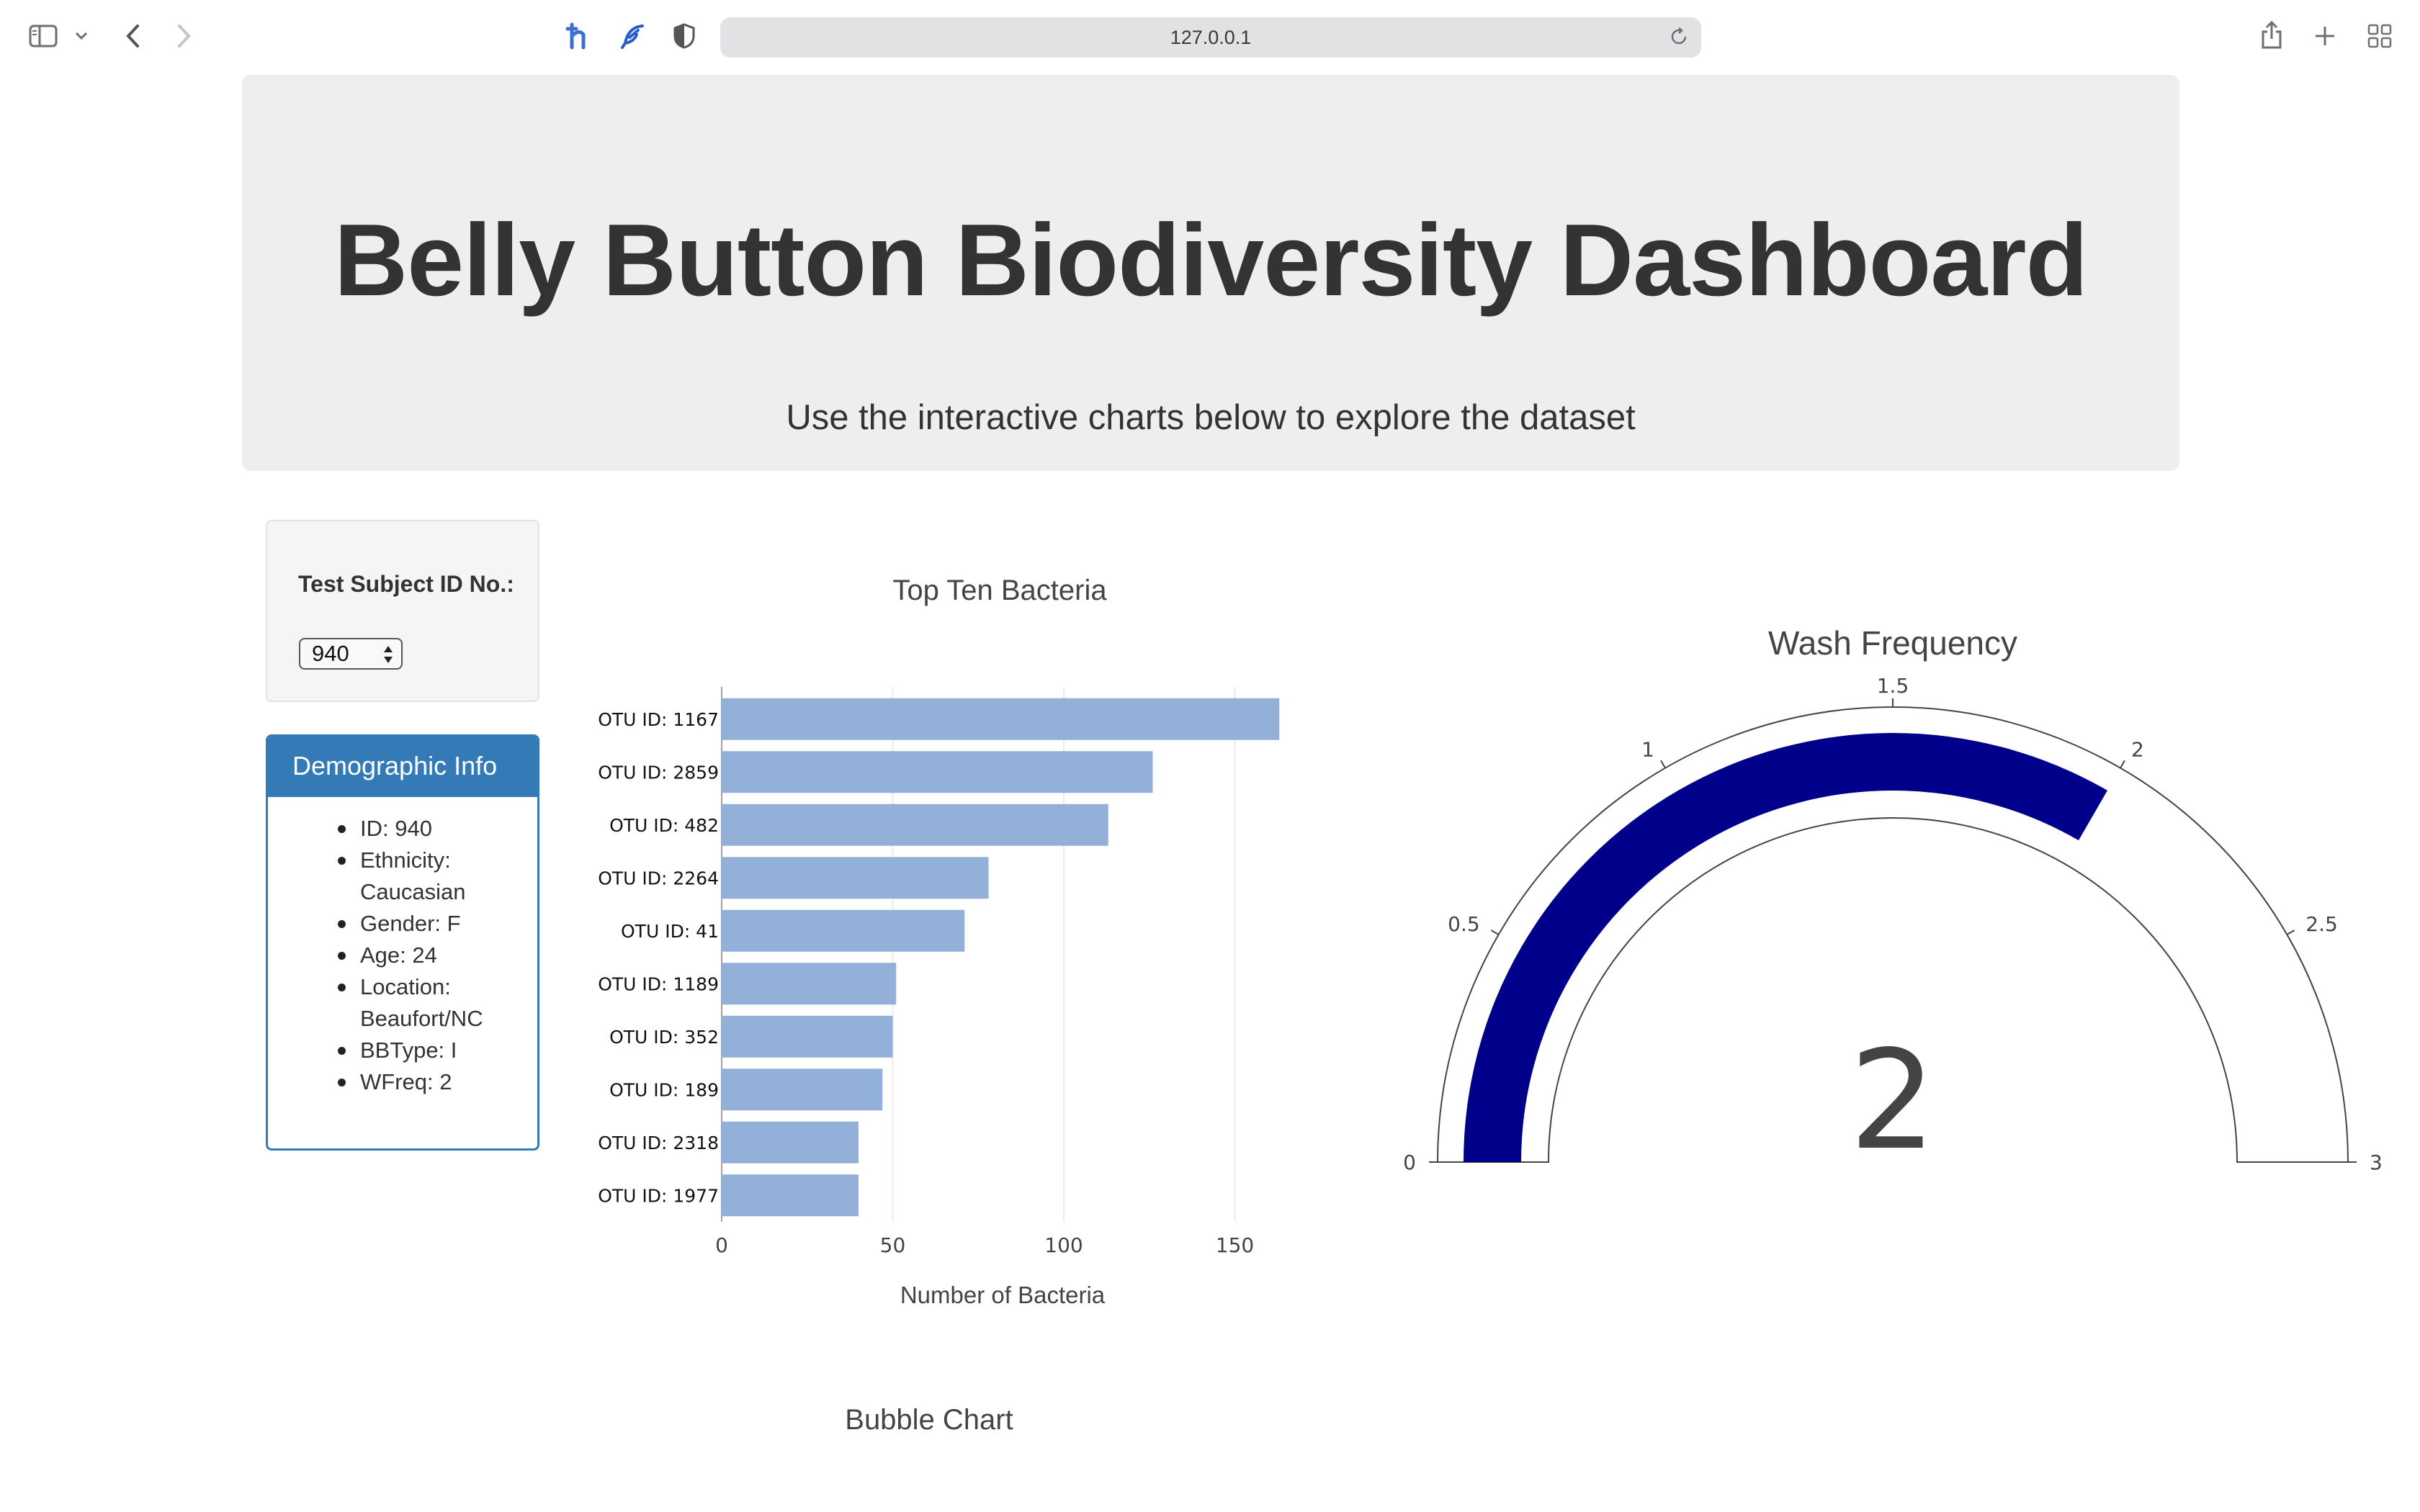 The image size is (2420, 1512). I want to click on select-arrows-icon, so click(388, 654).